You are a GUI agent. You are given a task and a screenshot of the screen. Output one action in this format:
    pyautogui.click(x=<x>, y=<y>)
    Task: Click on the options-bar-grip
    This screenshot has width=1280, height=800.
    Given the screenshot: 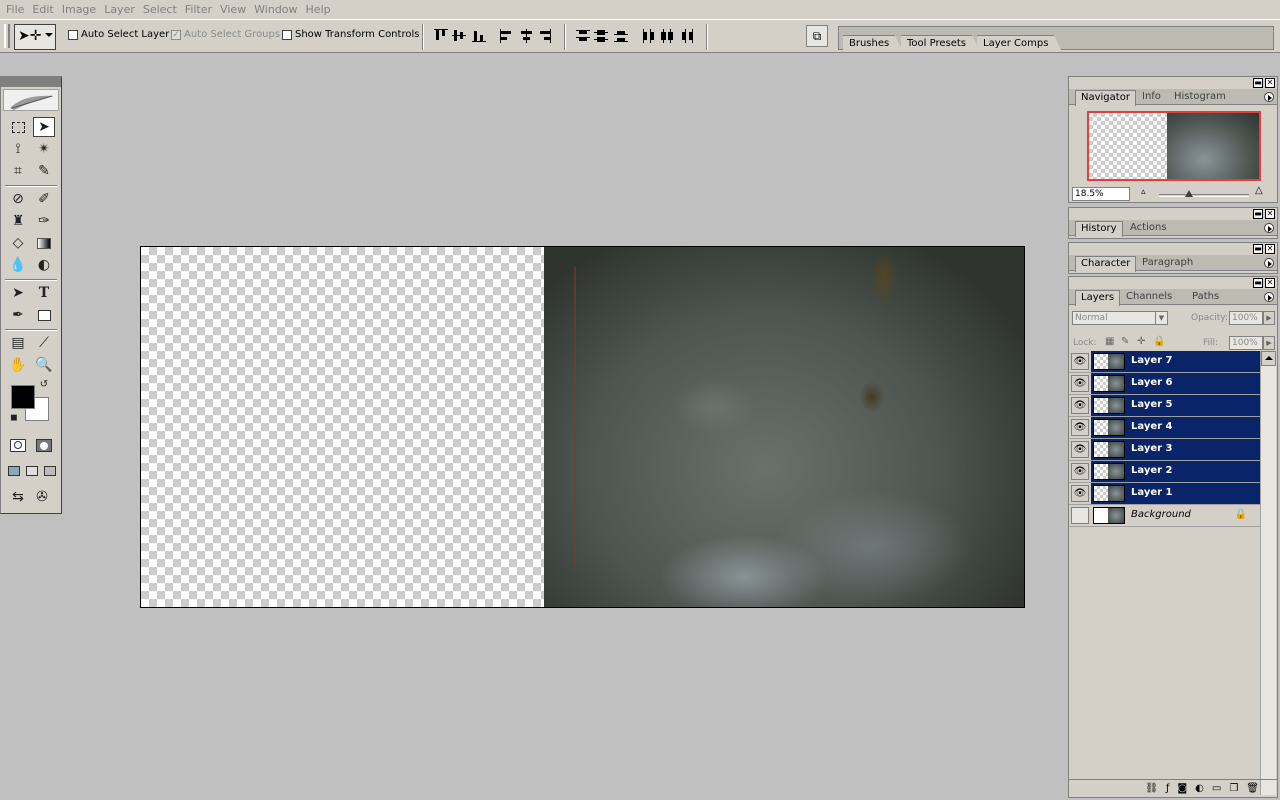 What is the action you would take?
    pyautogui.click(x=7, y=36)
    